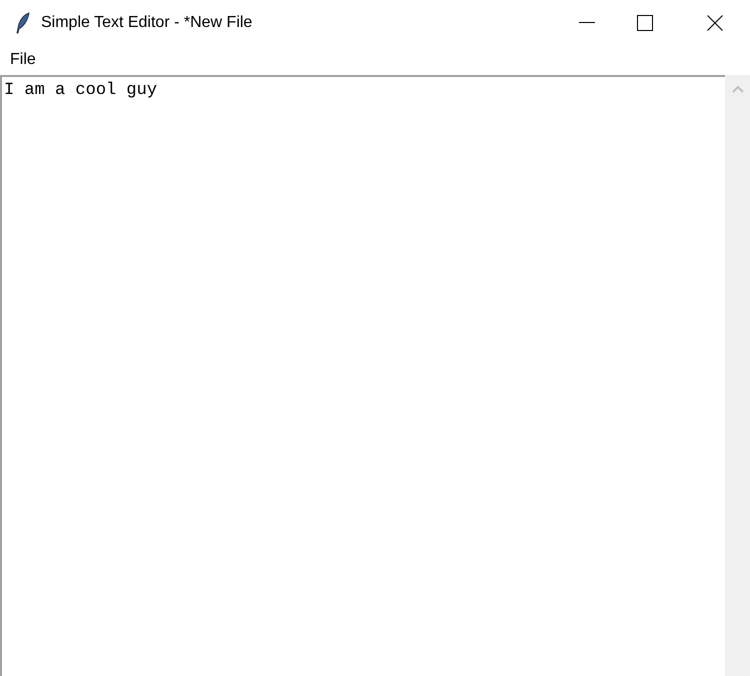 This screenshot has height=676, width=750. Describe the element at coordinates (738, 89) in the screenshot. I see `scroll-up-icon` at that location.